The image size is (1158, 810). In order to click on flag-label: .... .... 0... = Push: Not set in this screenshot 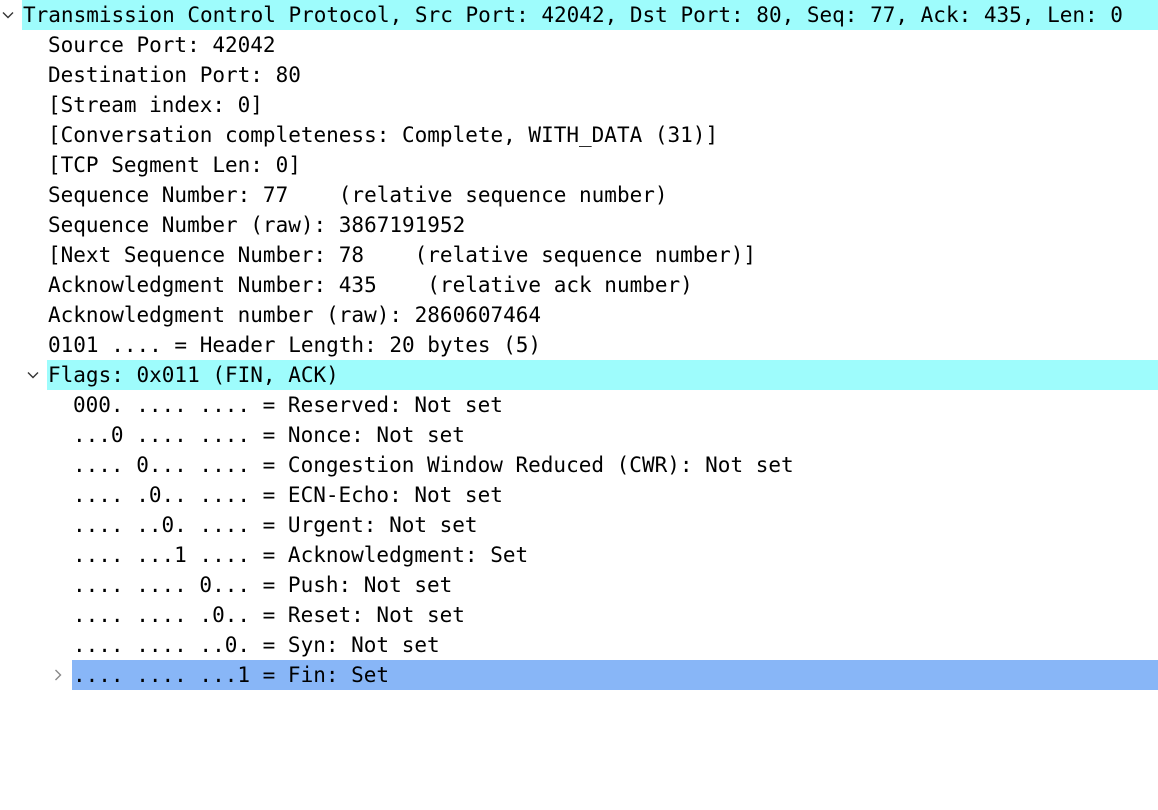, I will do `click(263, 585)`.